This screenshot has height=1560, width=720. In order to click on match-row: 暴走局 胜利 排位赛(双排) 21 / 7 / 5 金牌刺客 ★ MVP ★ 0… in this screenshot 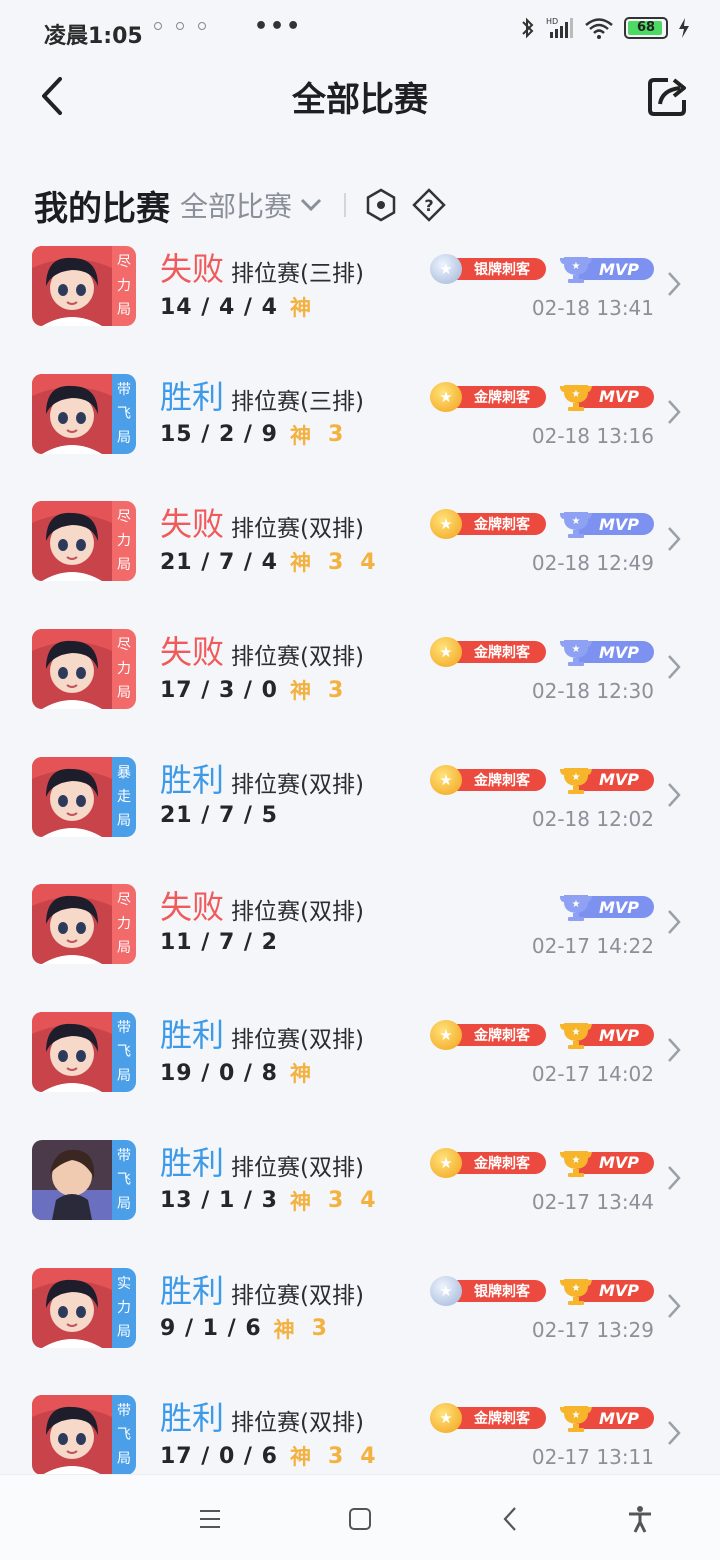, I will do `click(360, 815)`.